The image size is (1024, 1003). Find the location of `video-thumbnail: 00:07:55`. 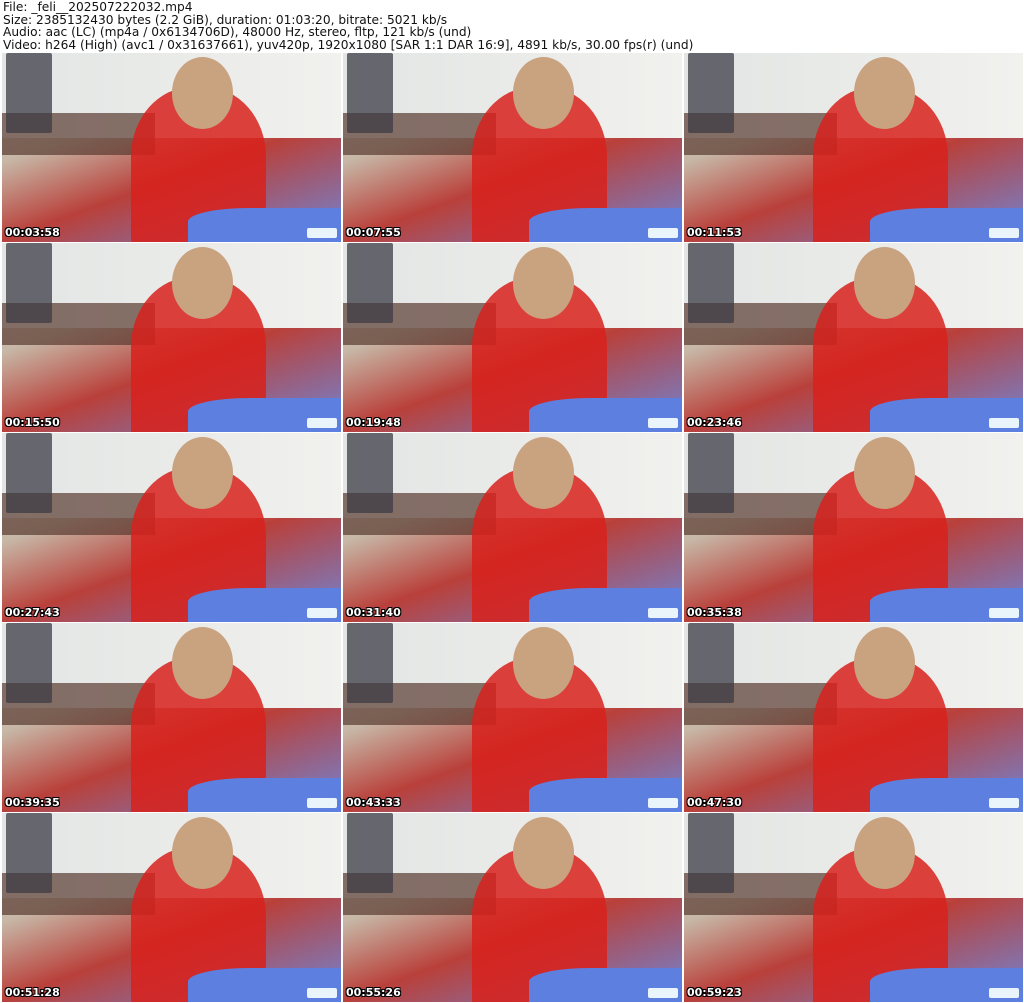

video-thumbnail: 00:07:55 is located at coordinates (512, 147).